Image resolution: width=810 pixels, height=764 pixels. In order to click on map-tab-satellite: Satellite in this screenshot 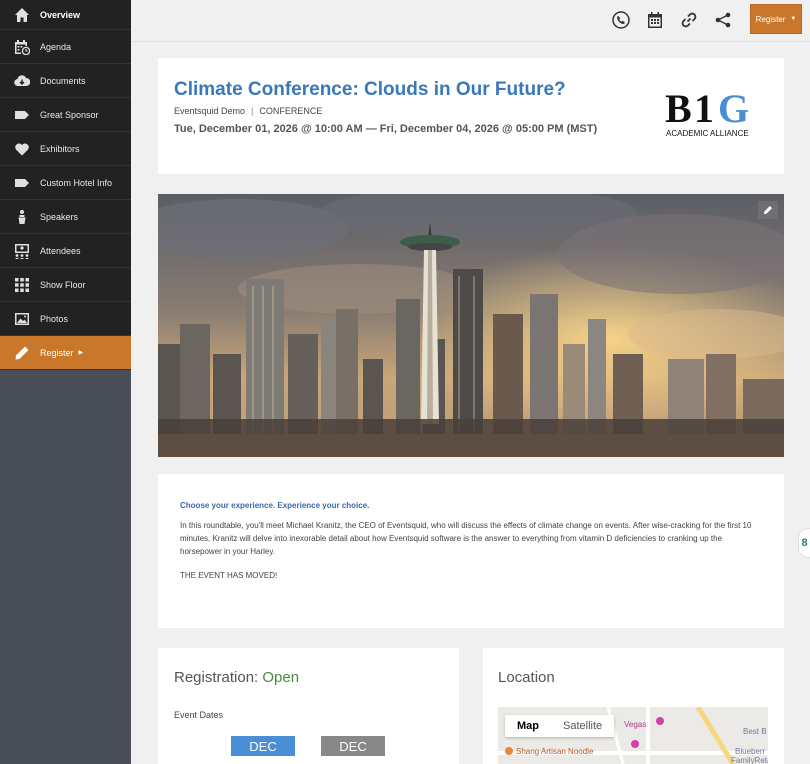, I will do `click(582, 726)`.